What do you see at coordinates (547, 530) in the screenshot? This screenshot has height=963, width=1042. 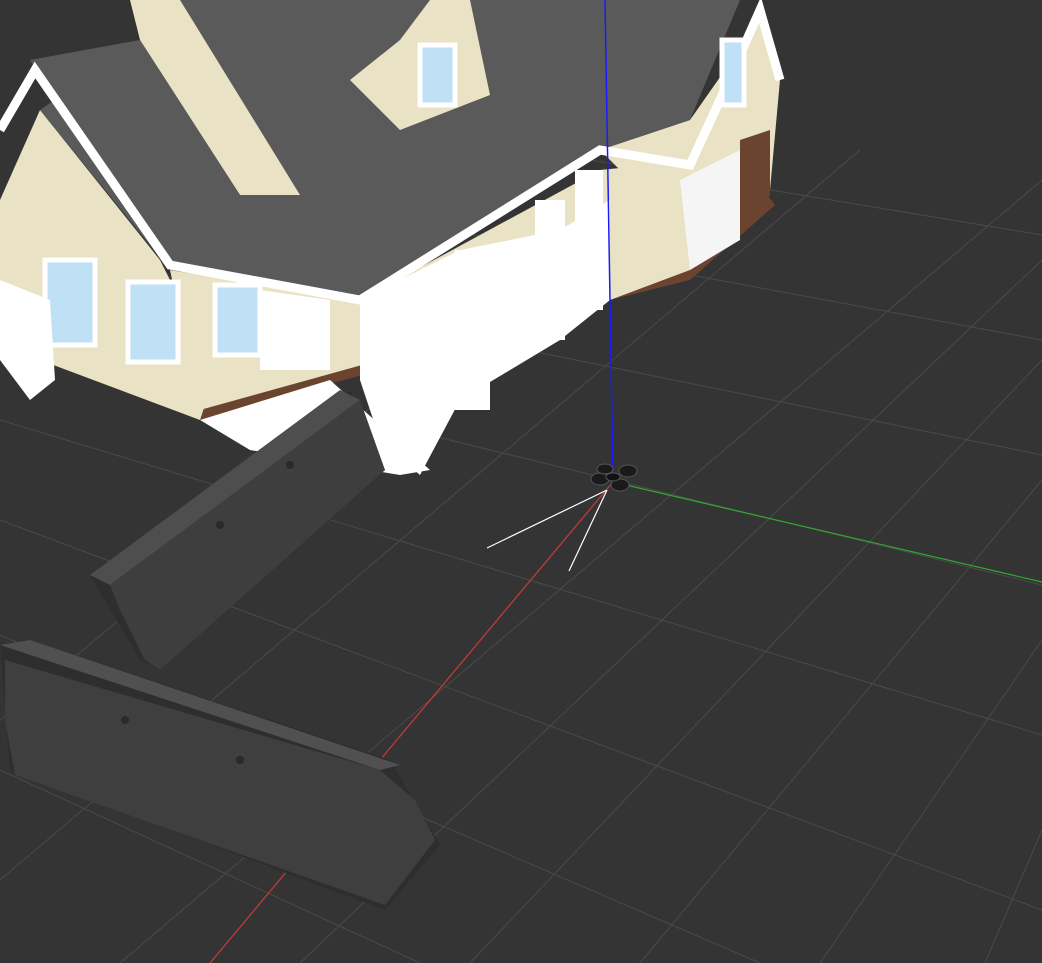 I see `sensor-rays` at bounding box center [547, 530].